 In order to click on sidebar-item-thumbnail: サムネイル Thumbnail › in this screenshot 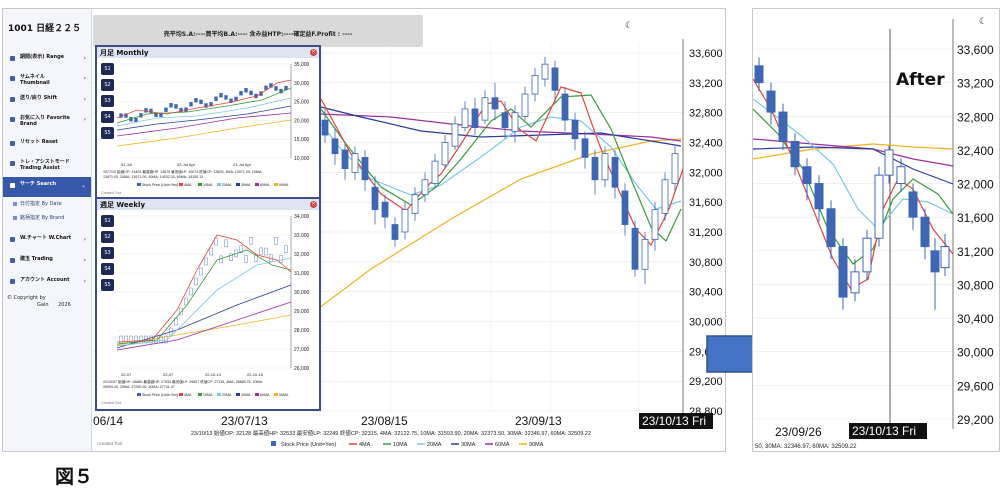, I will do `click(47, 80)`.